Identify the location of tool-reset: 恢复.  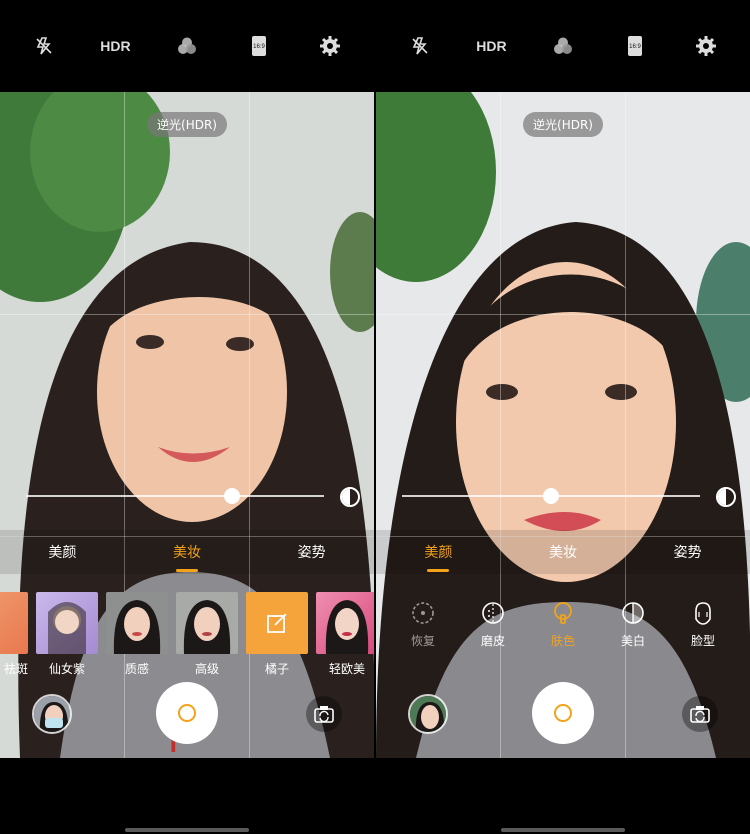
(423, 630).